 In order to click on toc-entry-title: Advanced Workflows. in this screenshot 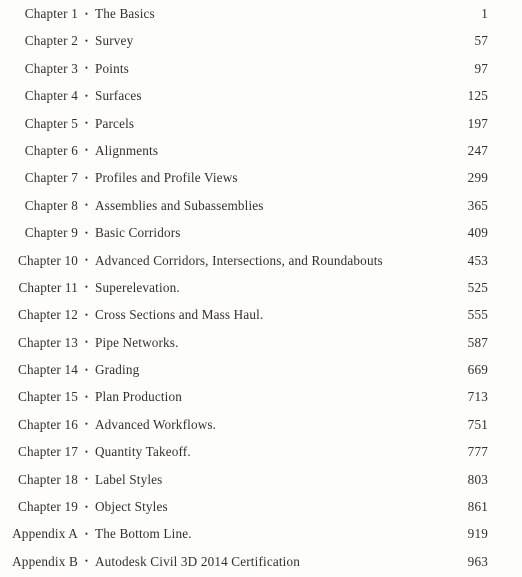, I will do `click(155, 424)`.